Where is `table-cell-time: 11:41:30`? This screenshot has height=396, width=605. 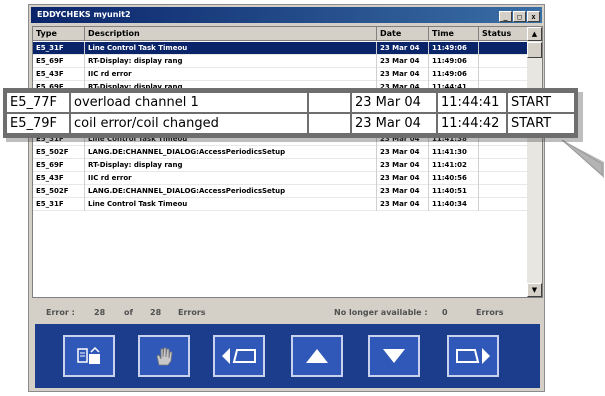
table-cell-time: 11:41:30 is located at coordinates (454, 152).